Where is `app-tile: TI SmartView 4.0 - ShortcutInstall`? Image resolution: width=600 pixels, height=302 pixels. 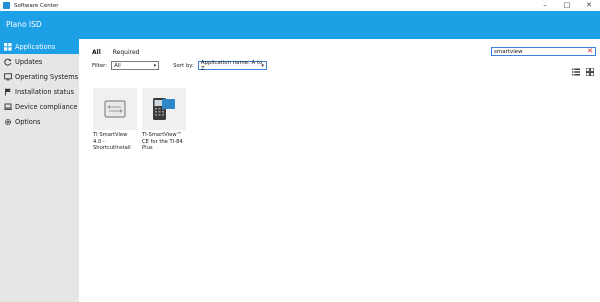 app-tile: TI SmartView 4.0 - ShortcutInstall is located at coordinates (115, 119).